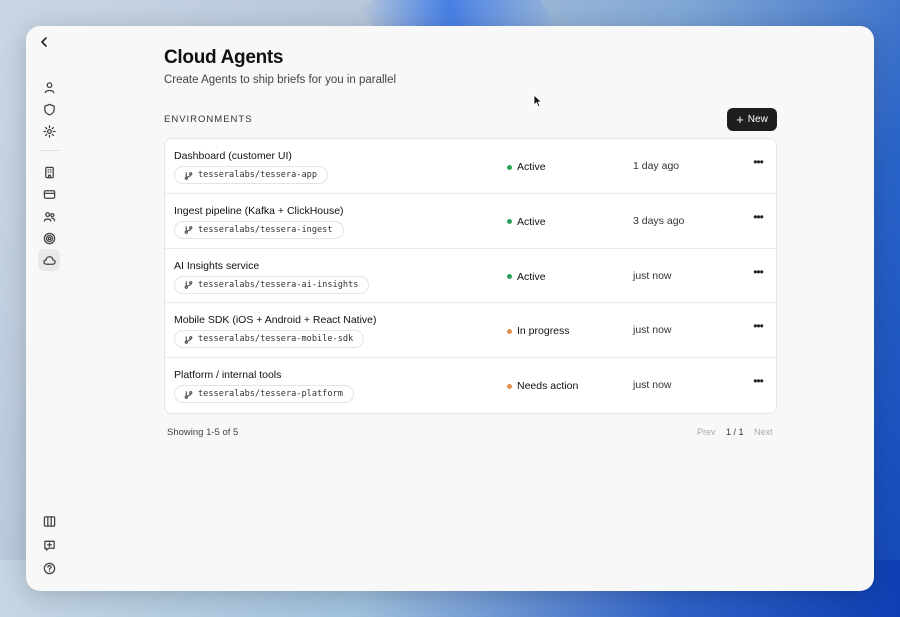 The image size is (900, 617). What do you see at coordinates (656, 166) in the screenshot?
I see `updated-time: 1 day ago` at bounding box center [656, 166].